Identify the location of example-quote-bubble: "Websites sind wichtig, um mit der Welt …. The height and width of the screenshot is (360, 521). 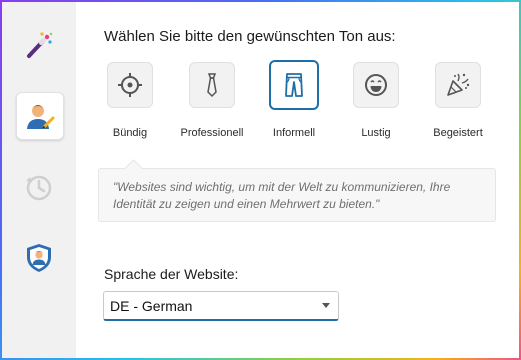
(297, 190).